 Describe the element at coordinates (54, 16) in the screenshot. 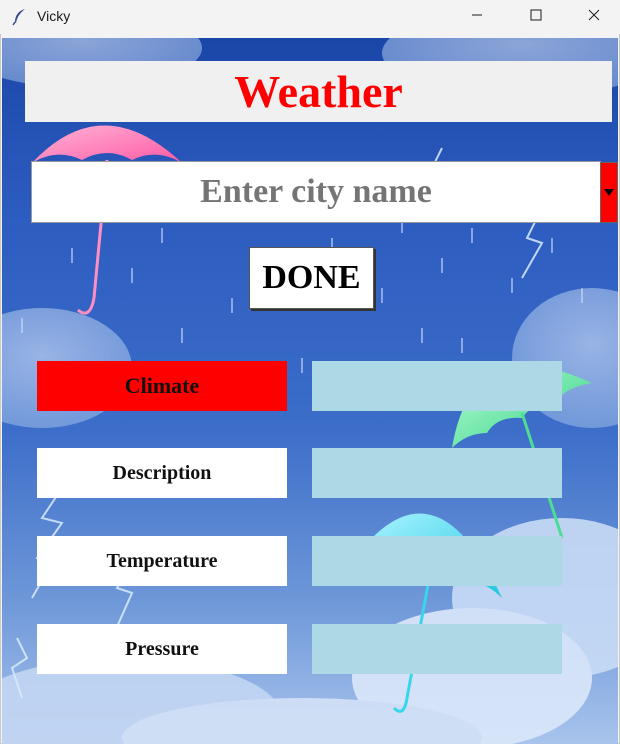

I see `window-title: Vicky` at that location.